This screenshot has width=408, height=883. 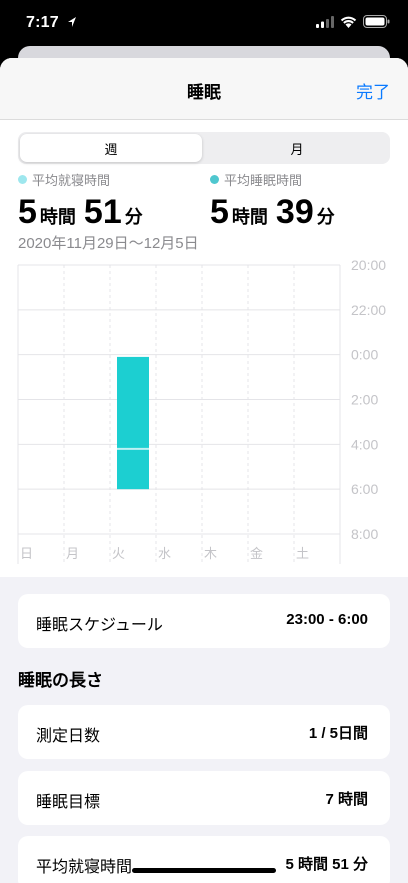 I want to click on wifi-icon, so click(x=348, y=22).